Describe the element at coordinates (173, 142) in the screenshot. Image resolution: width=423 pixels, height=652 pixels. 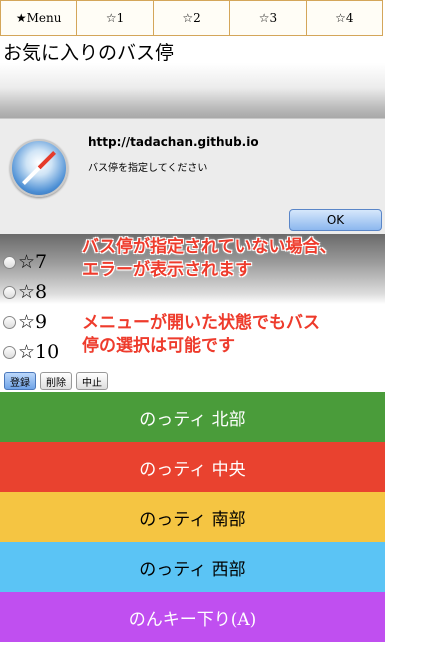
I see `alert-host: http://tadachan.github.io` at that location.